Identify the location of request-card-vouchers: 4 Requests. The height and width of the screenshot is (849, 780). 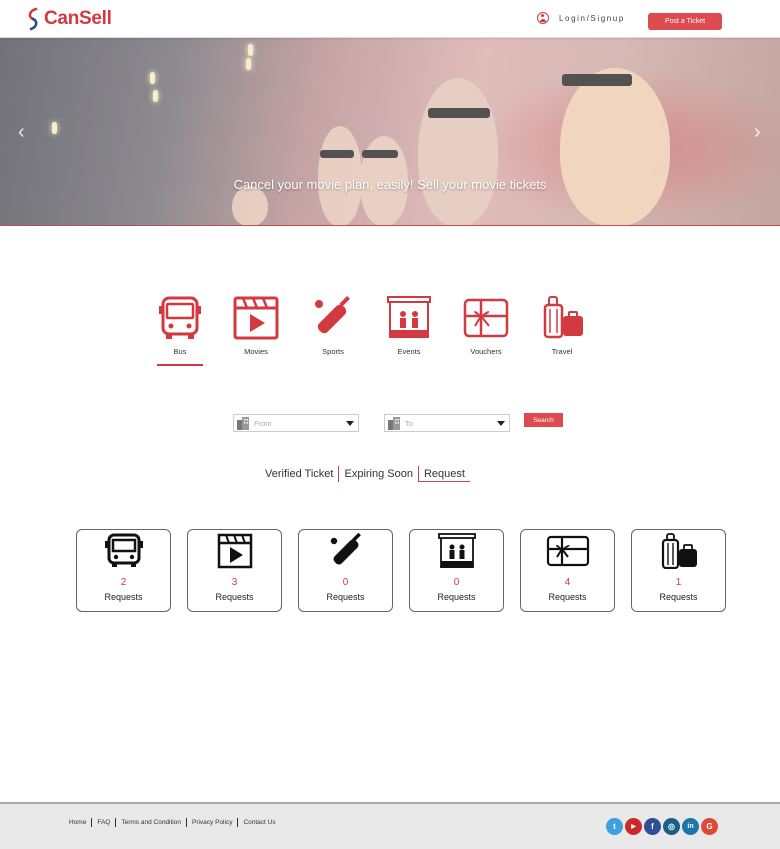
(567, 570).